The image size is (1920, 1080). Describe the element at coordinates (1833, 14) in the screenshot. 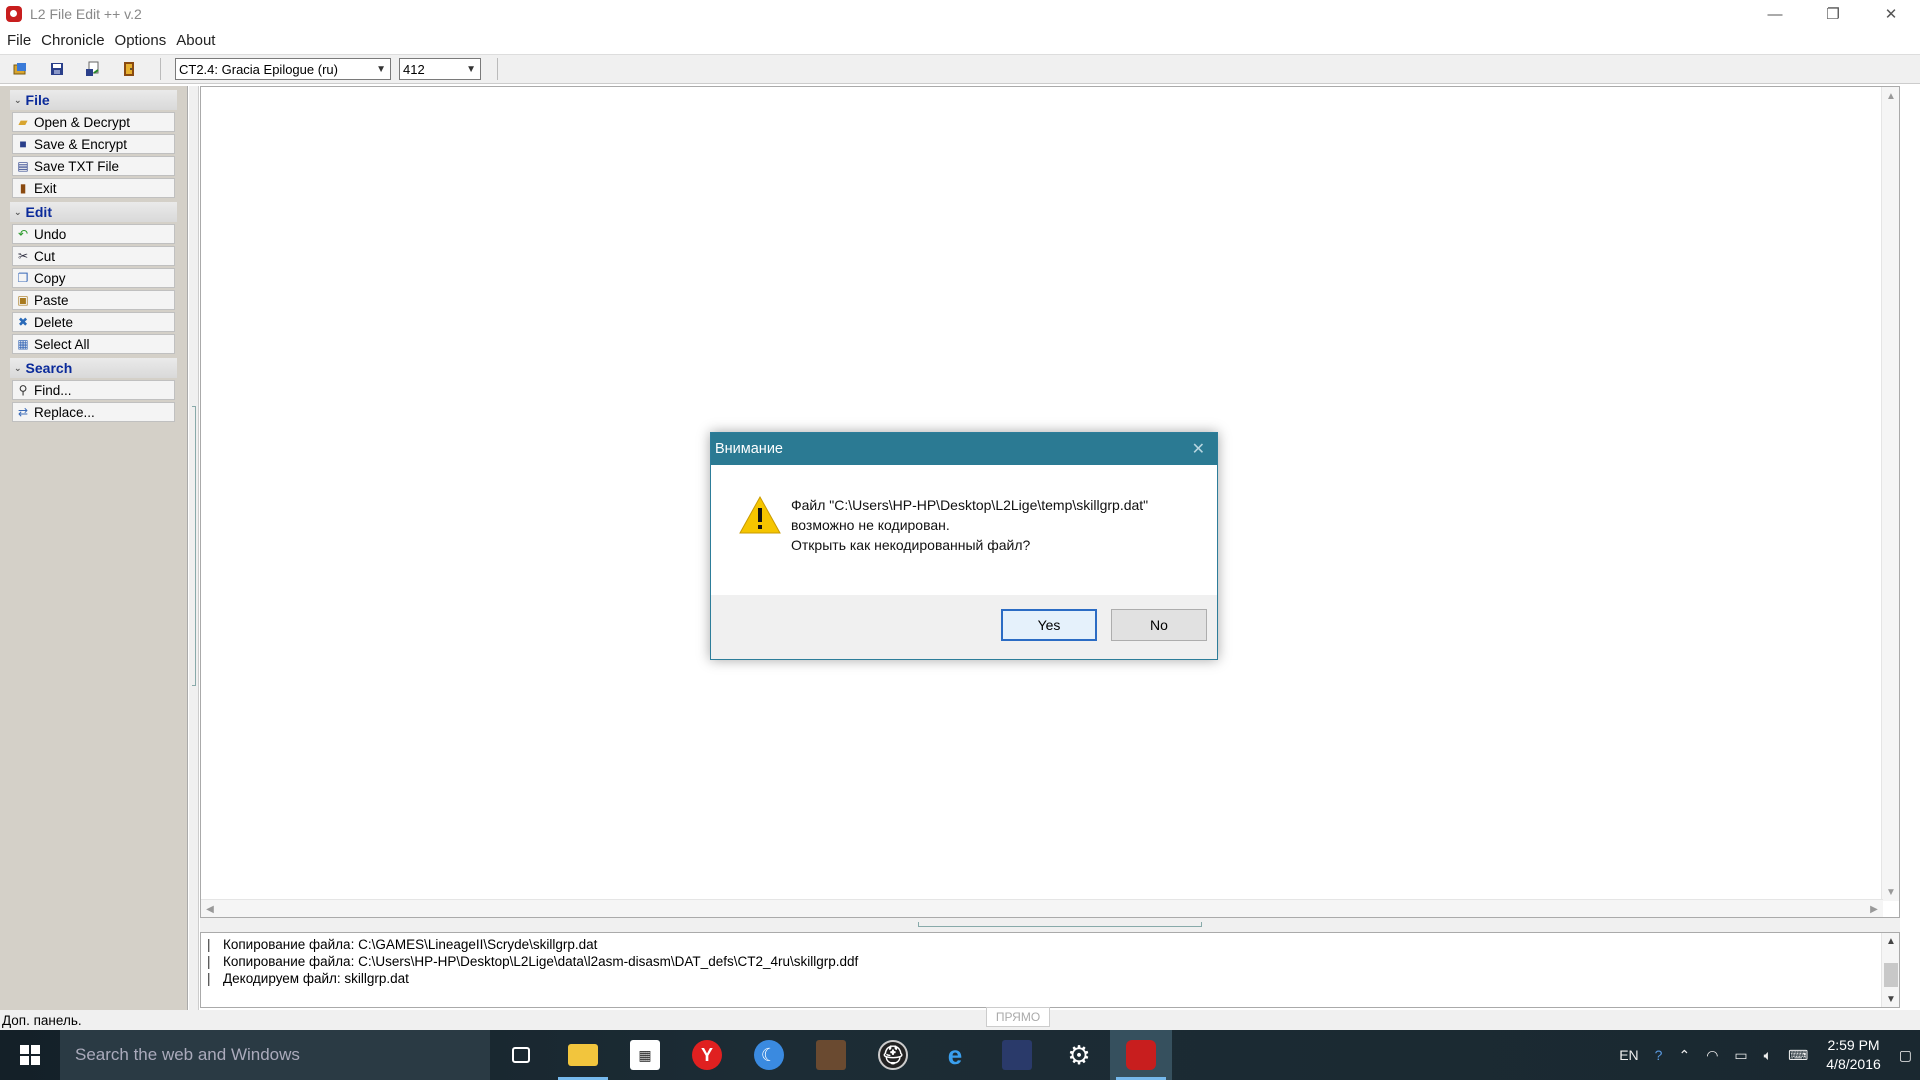

I see `maximize-button: ❐` at that location.